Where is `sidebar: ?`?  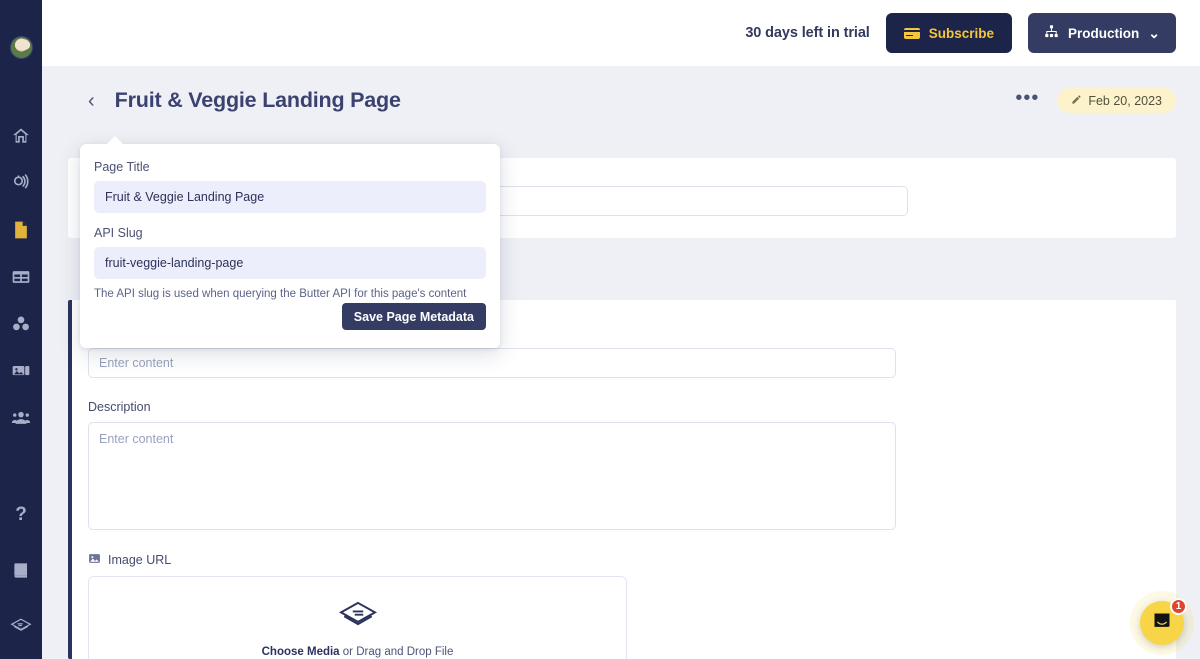
sidebar: ? is located at coordinates (21, 329).